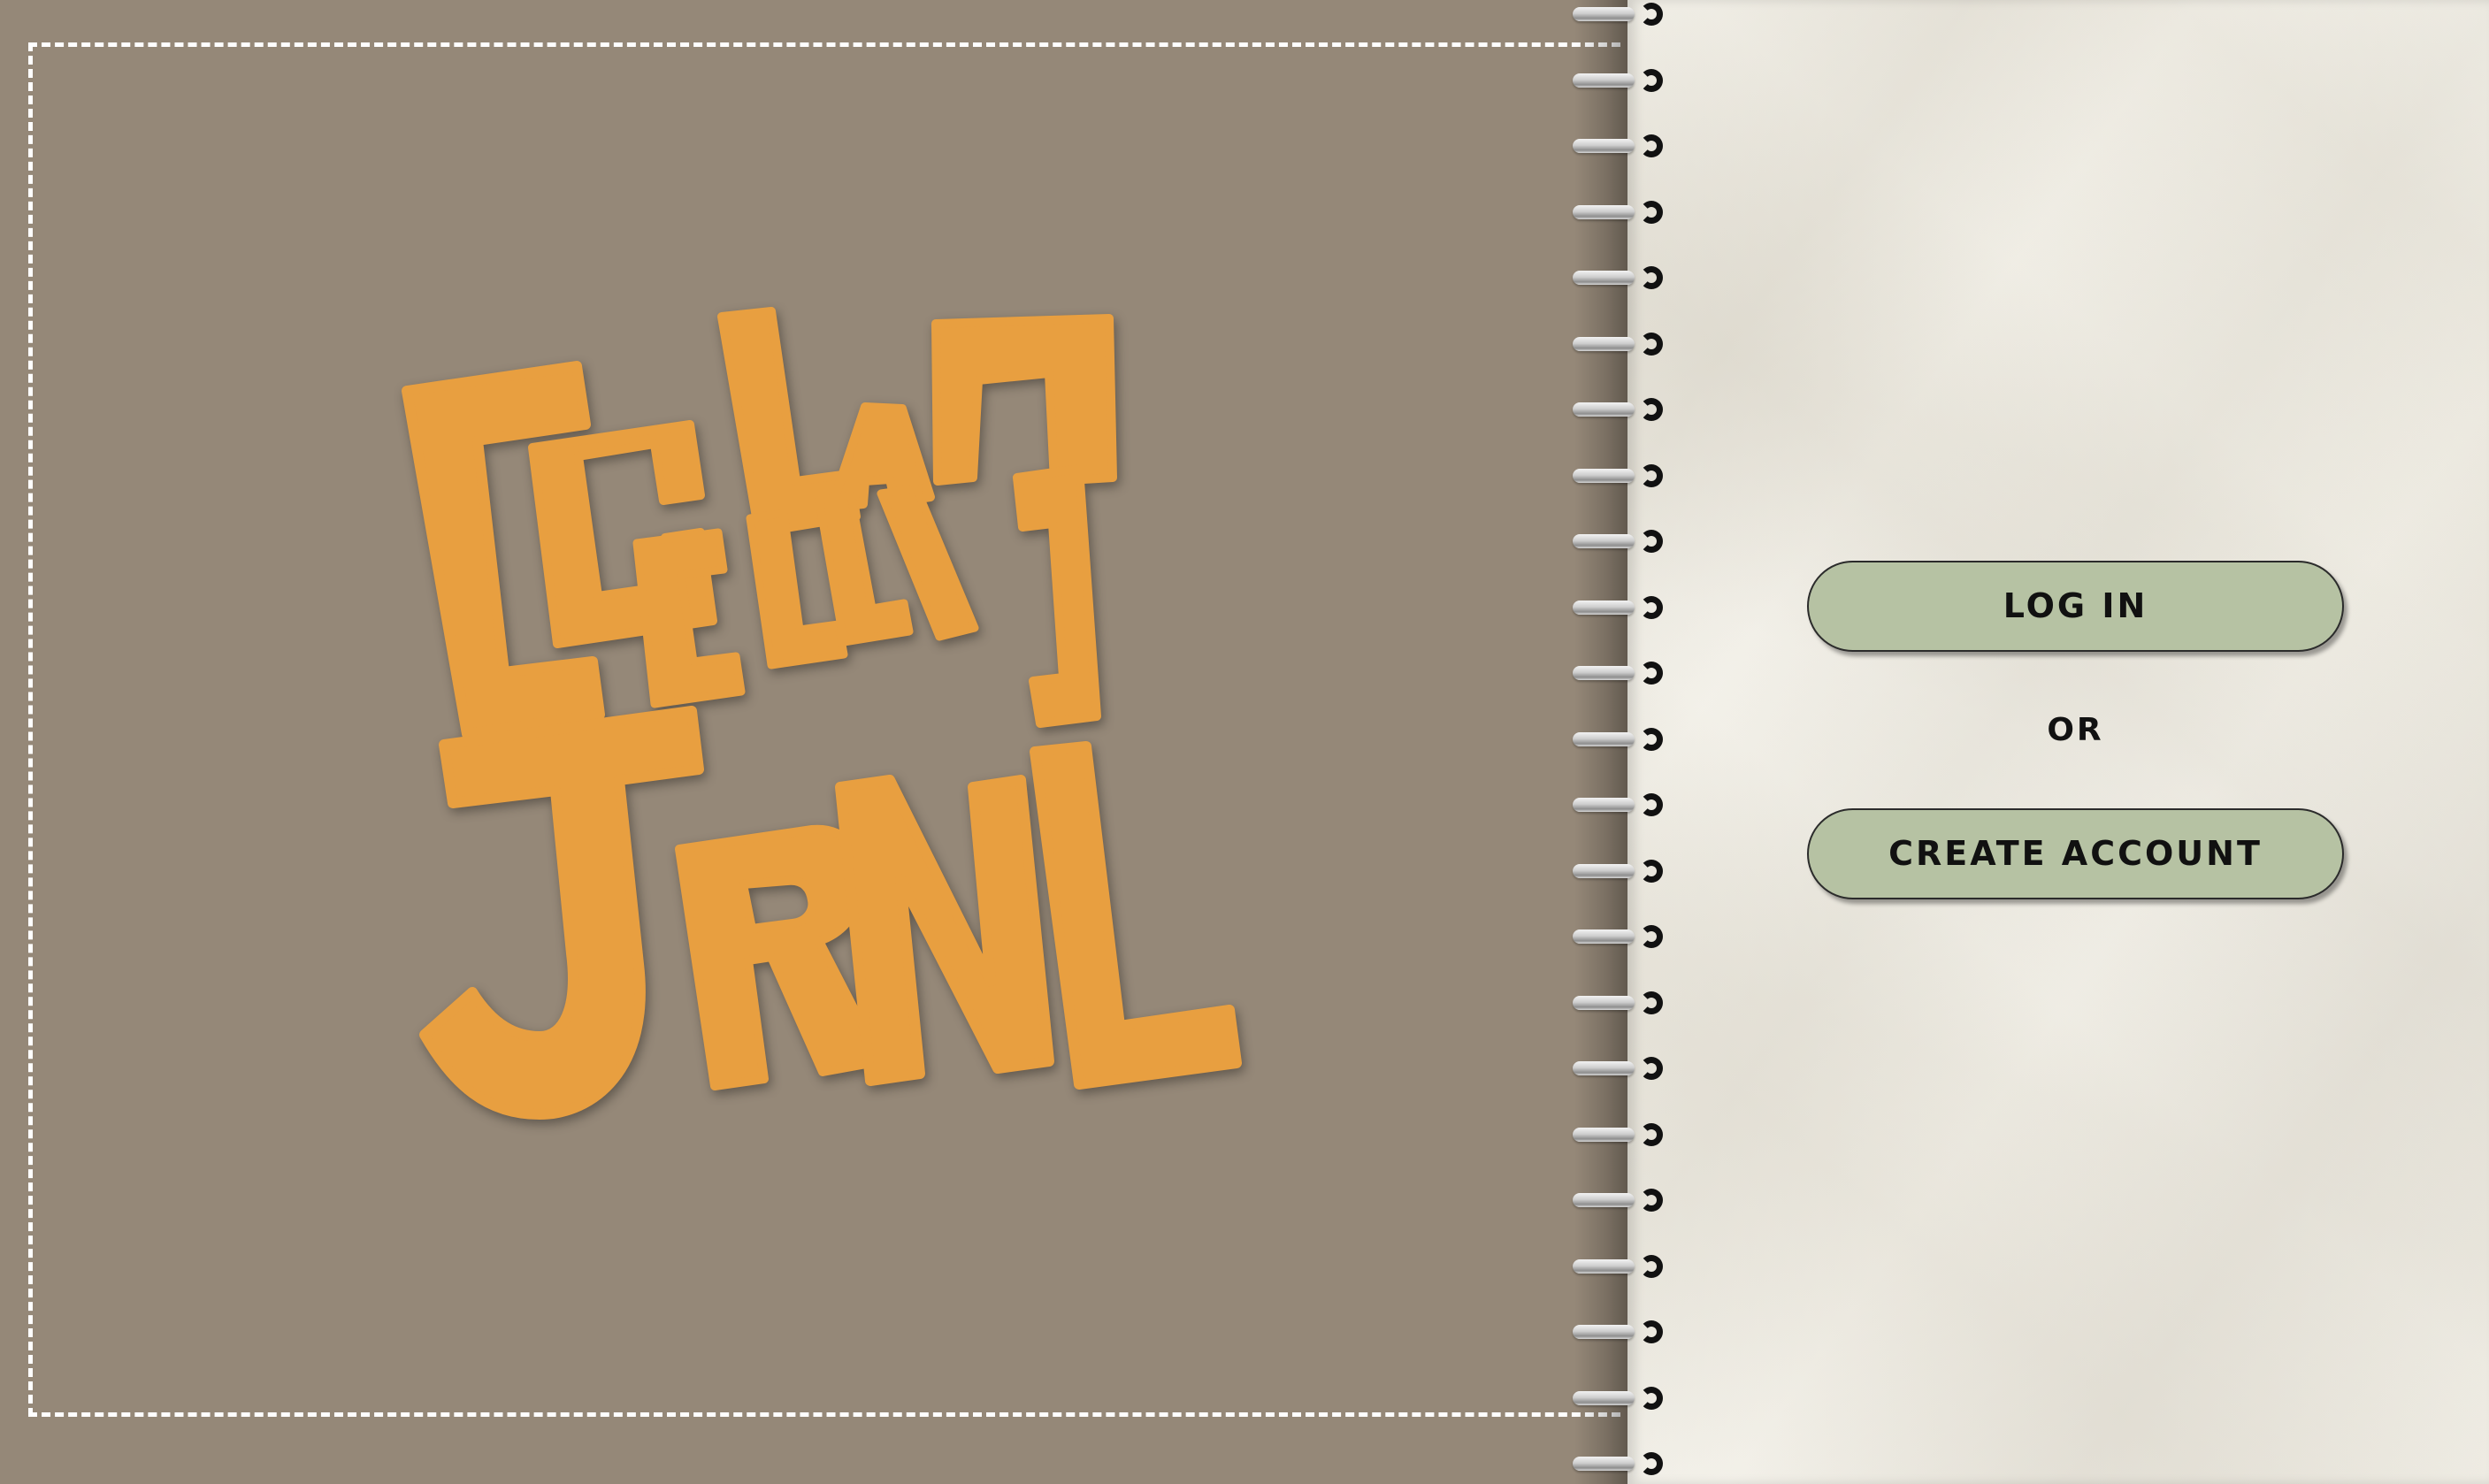 Image resolution: width=2489 pixels, height=1484 pixels. I want to click on auth-panel: LOG IN OR CREATE ACCOUNT, so click(2075, 730).